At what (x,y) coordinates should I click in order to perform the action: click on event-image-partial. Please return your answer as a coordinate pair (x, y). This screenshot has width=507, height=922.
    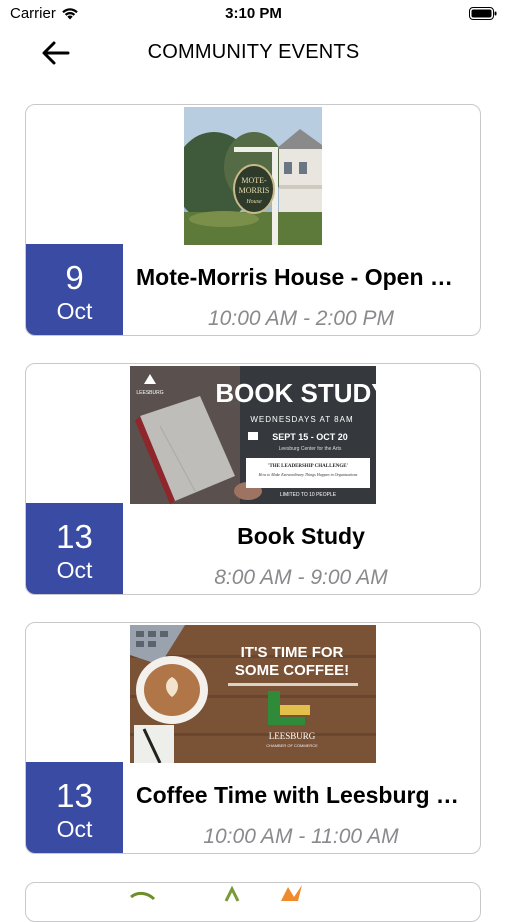
    Looking at the image, I should click on (216, 893).